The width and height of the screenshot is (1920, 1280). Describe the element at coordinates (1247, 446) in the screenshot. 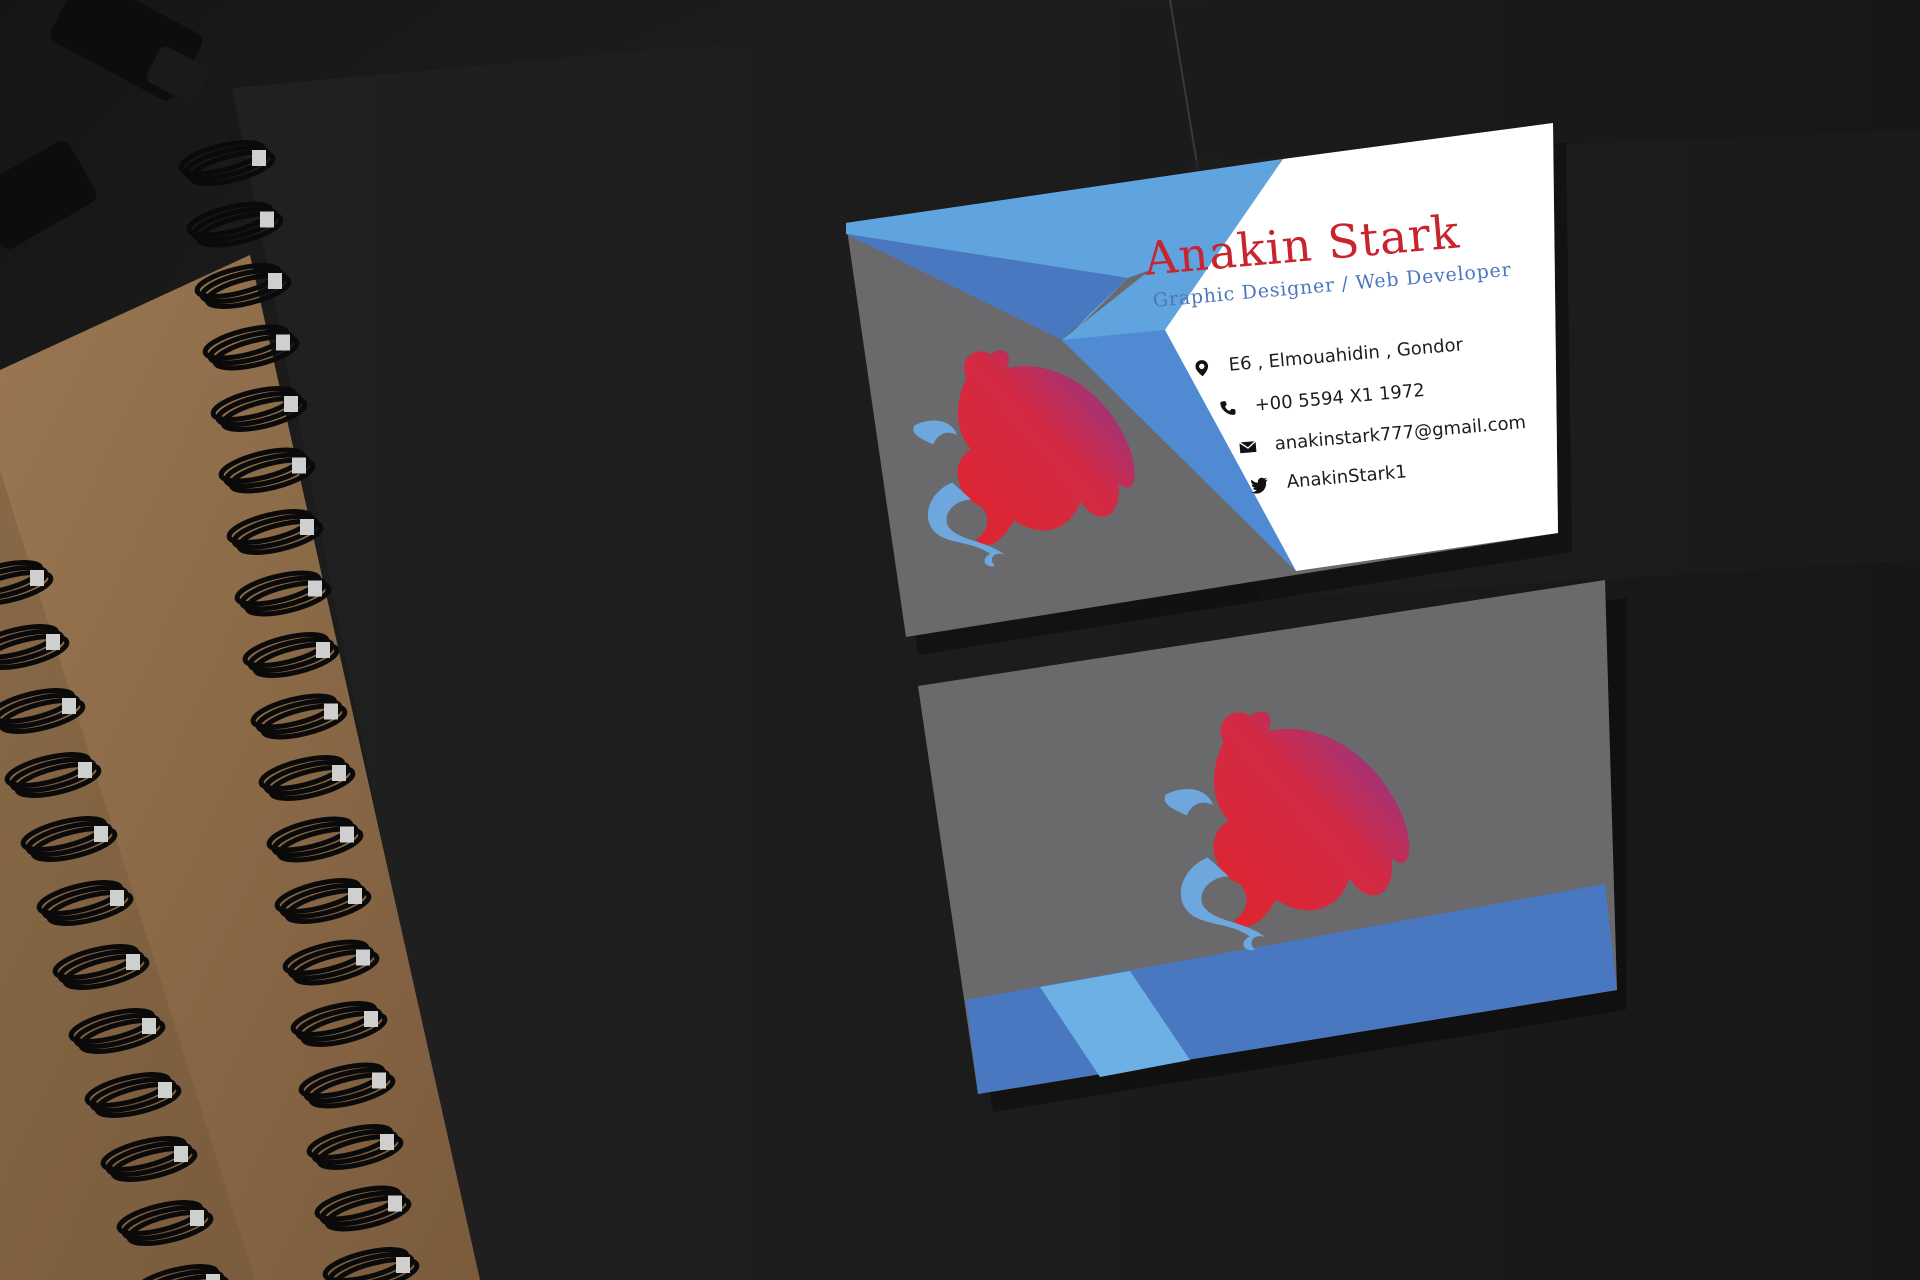

I see `envelope-icon` at that location.